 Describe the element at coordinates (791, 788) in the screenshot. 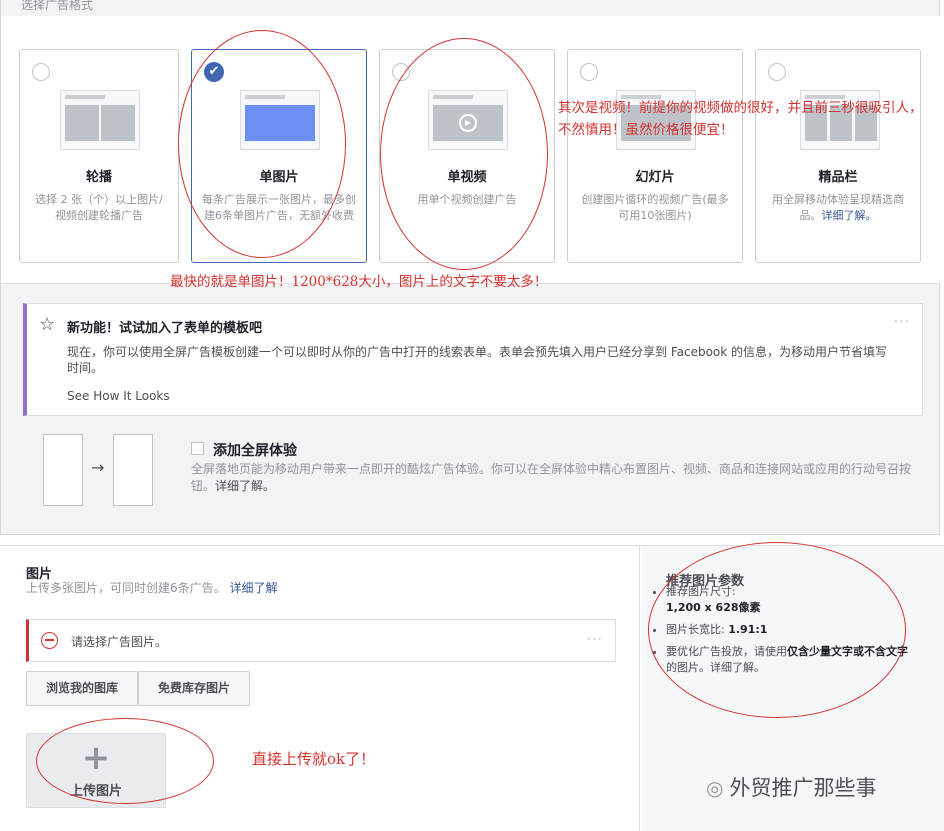

I see `watermark: ◎ 外贸推广那些事` at that location.